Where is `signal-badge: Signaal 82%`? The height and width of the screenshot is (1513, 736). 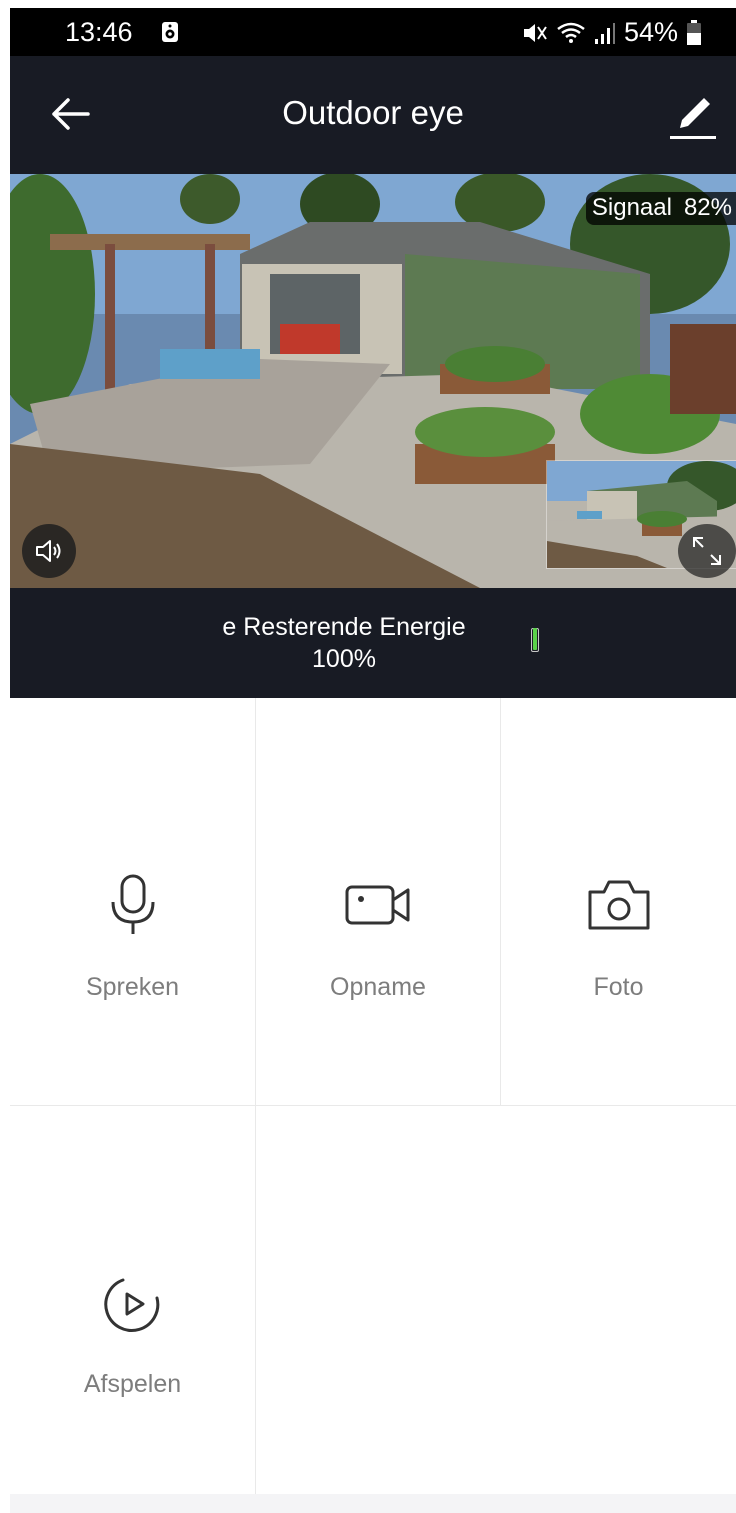
signal-badge: Signaal 82% is located at coordinates (660, 208).